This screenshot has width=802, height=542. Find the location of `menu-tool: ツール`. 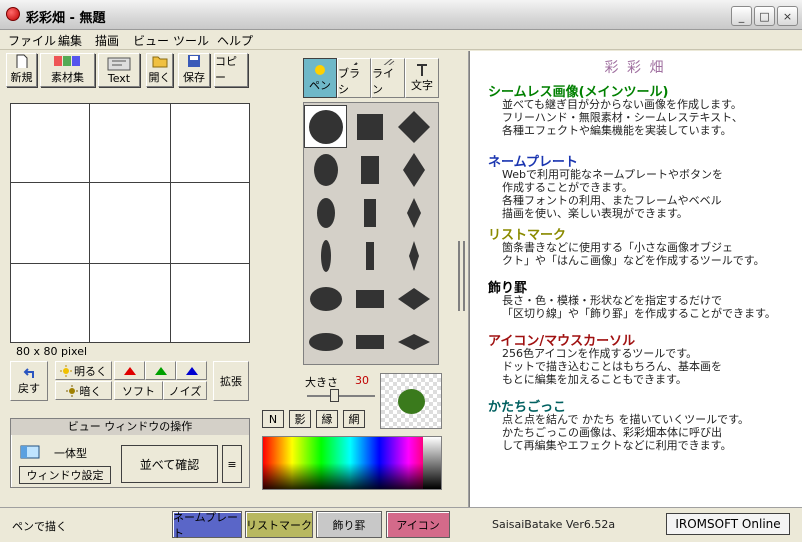

menu-tool: ツール is located at coordinates (191, 40).